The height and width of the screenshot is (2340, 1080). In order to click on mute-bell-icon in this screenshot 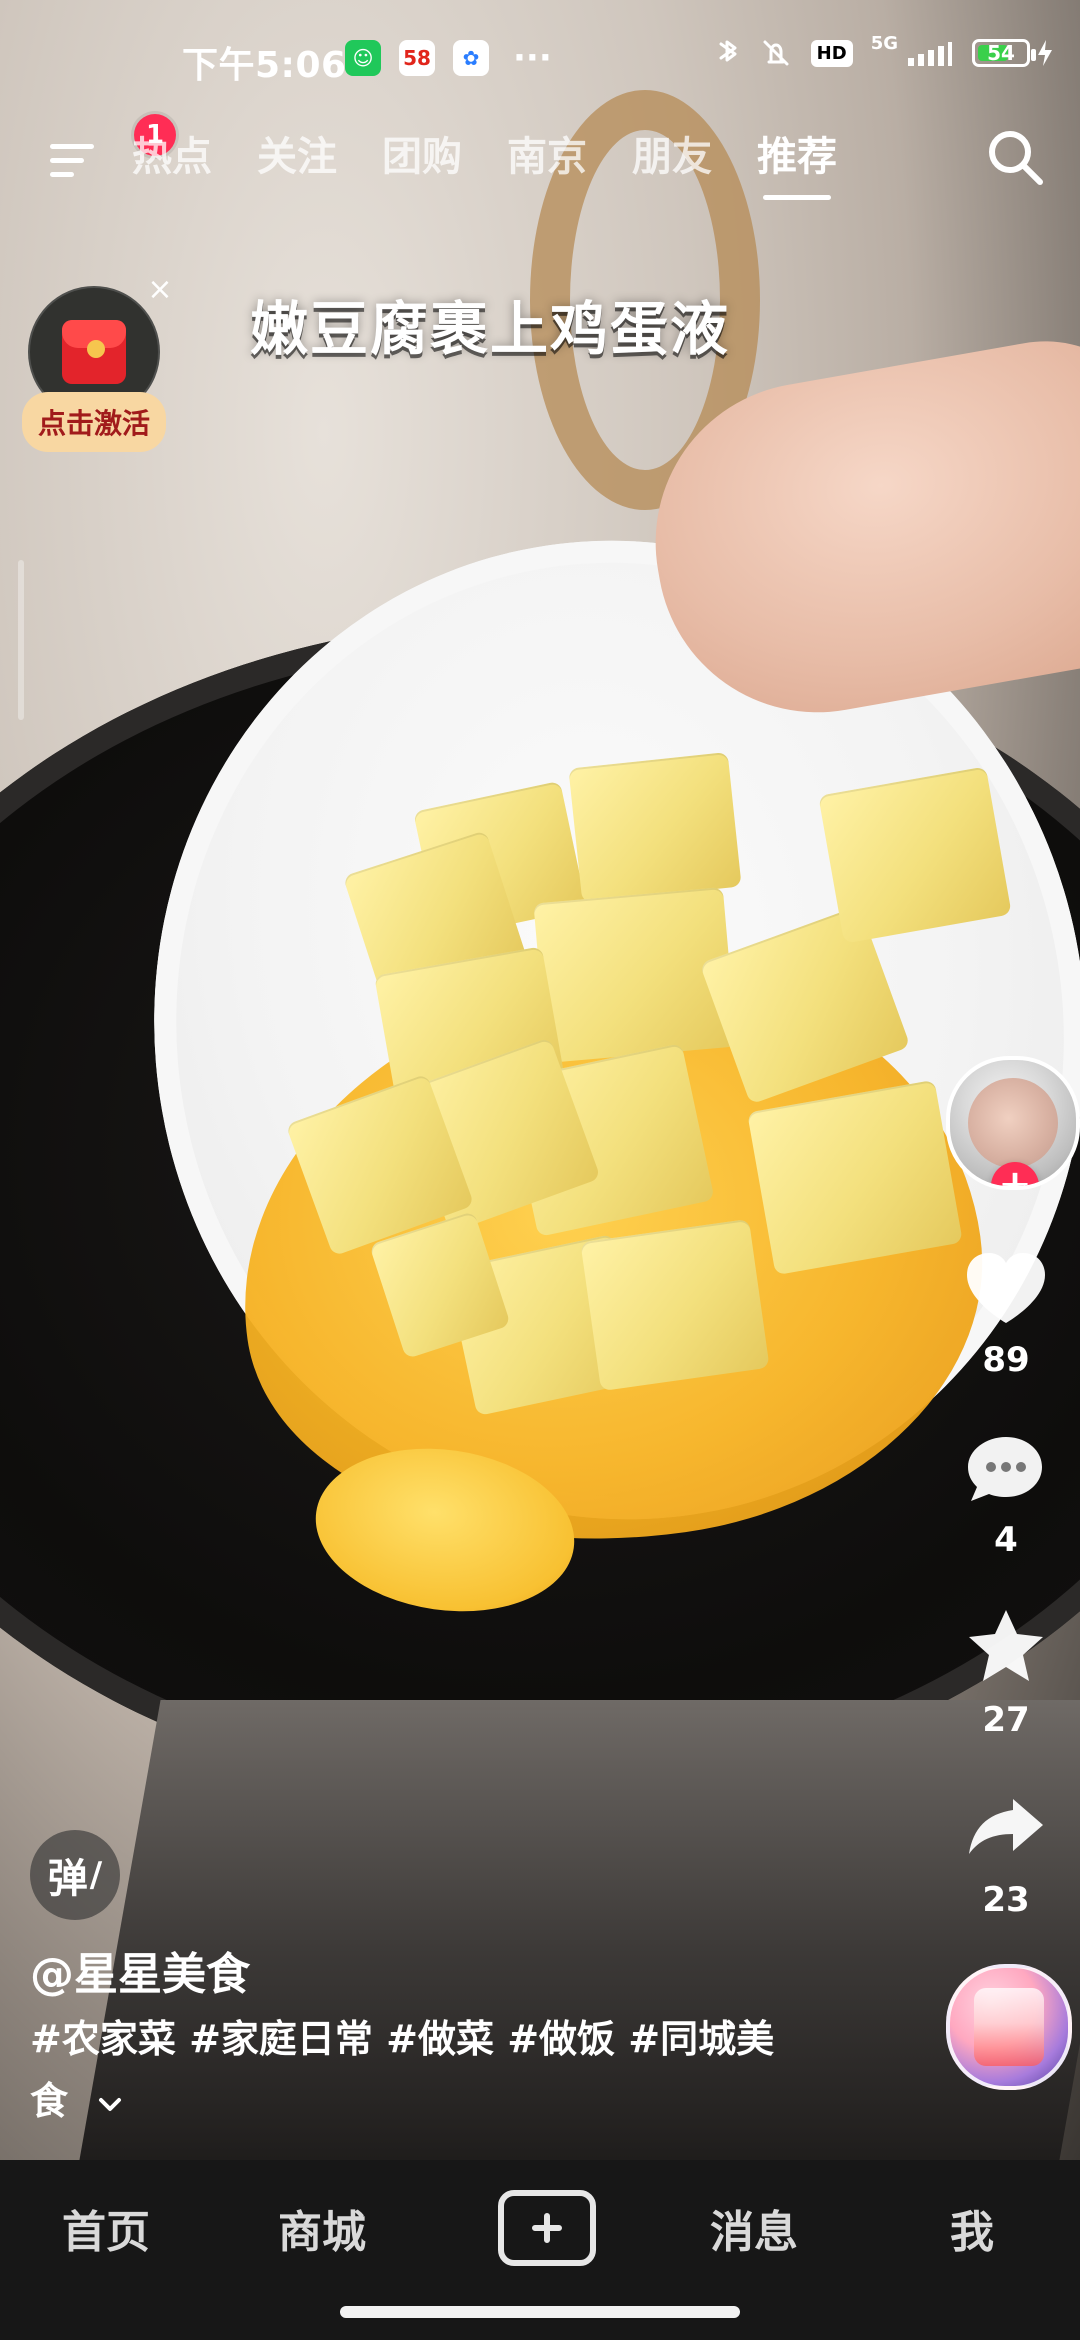, I will do `click(776, 53)`.